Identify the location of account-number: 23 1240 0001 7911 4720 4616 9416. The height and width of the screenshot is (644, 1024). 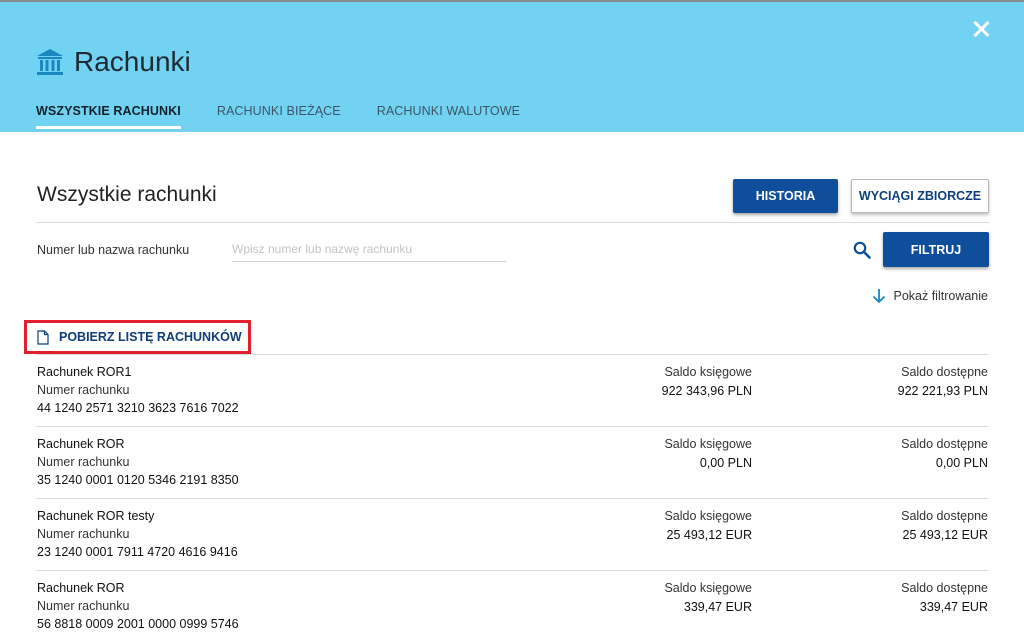
(137, 552).